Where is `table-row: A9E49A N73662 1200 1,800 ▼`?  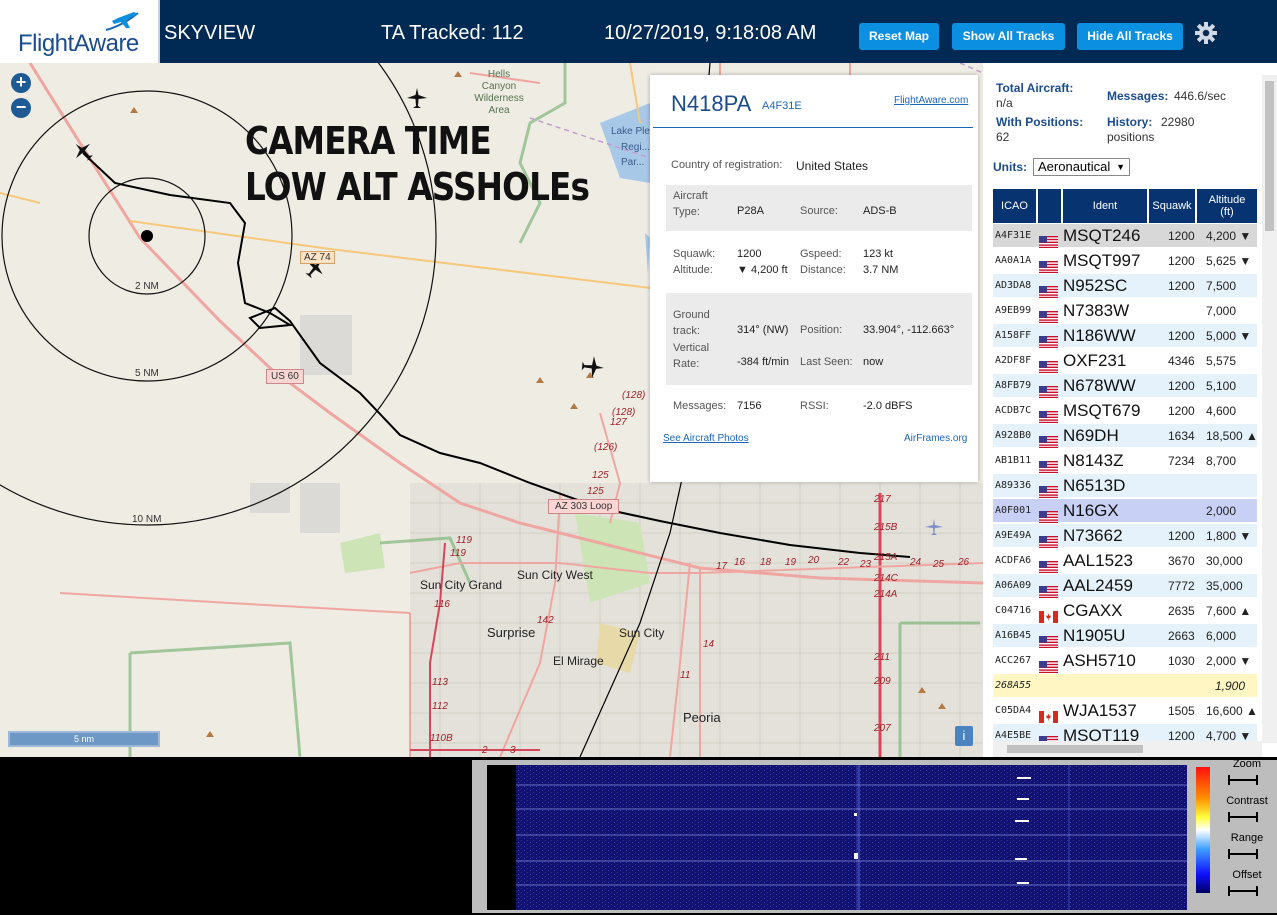 table-row: A9E49A N73662 1200 1,800 ▼ is located at coordinates (1125, 536).